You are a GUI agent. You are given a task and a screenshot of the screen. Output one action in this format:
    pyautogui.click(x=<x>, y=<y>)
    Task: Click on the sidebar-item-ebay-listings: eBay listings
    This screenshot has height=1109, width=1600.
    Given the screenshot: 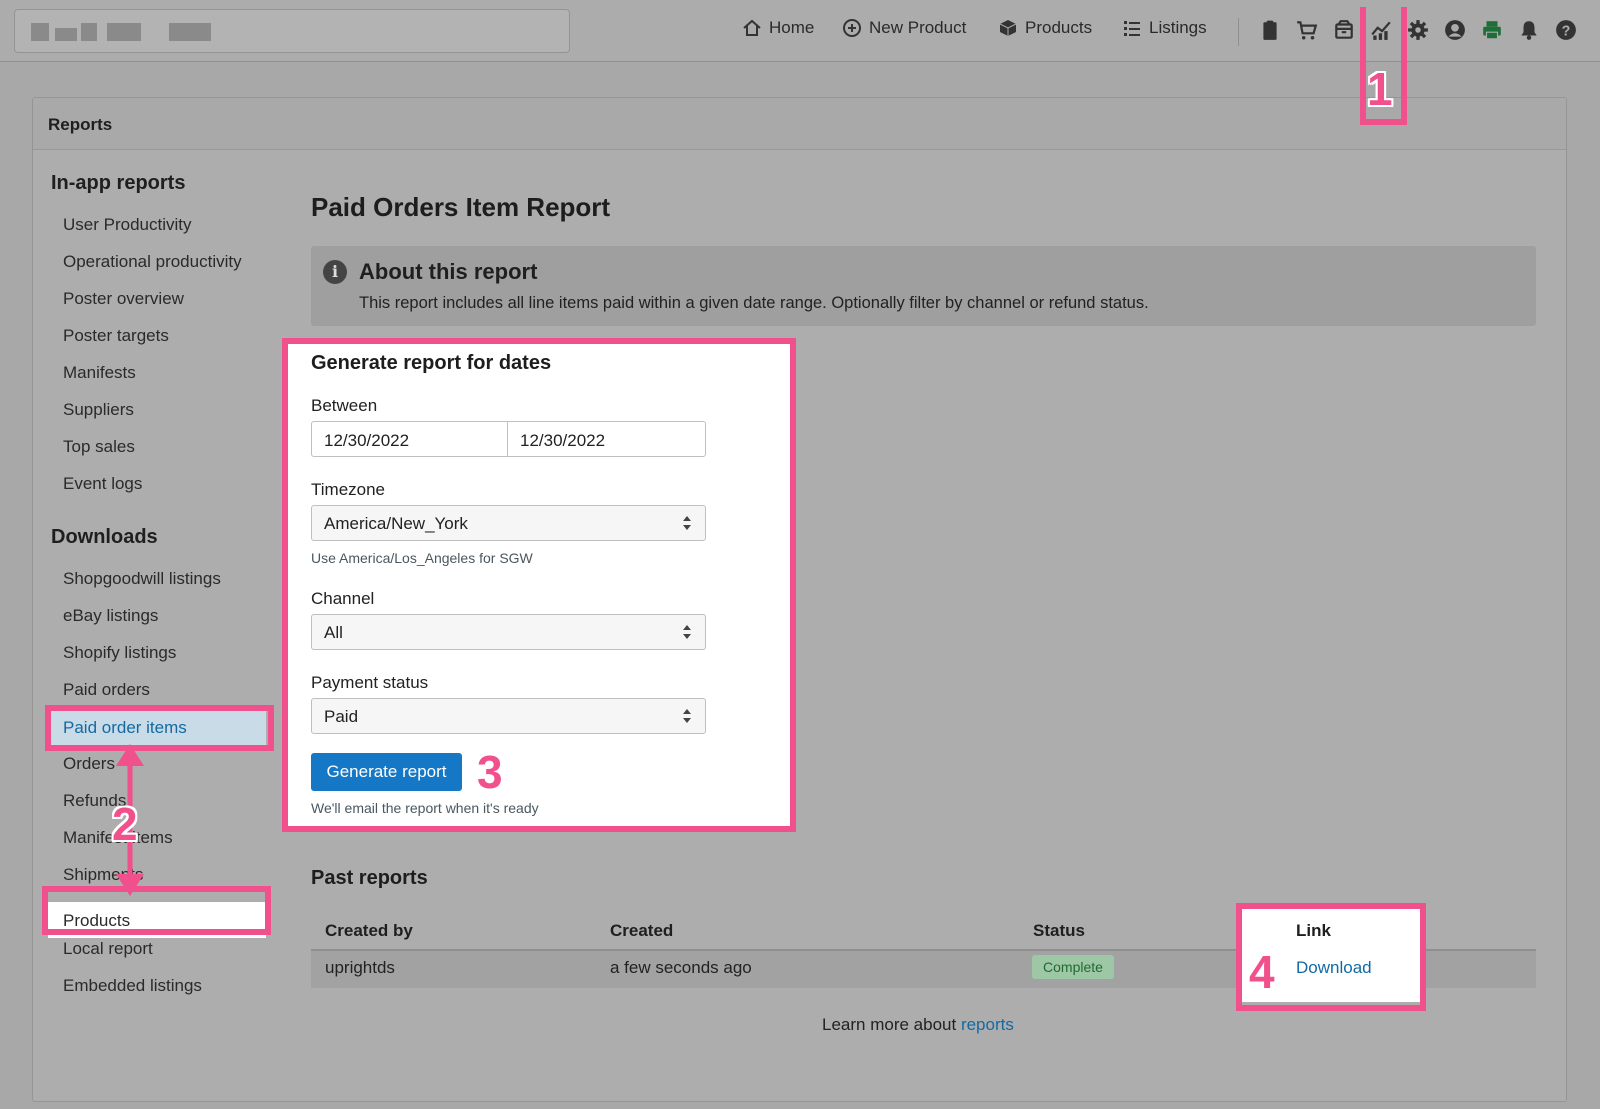 What is the action you would take?
    pyautogui.click(x=110, y=616)
    